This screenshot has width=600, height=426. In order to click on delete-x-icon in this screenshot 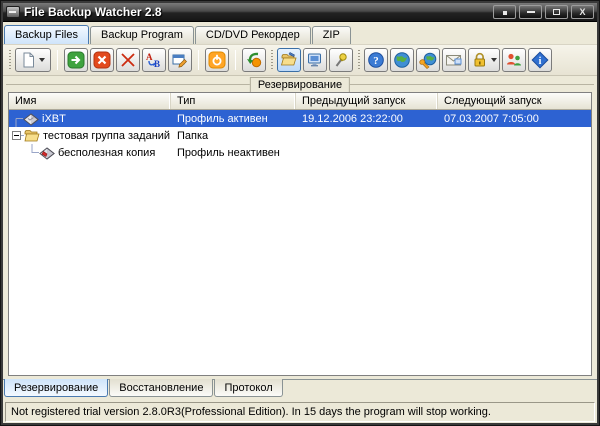, I will do `click(128, 60)`.